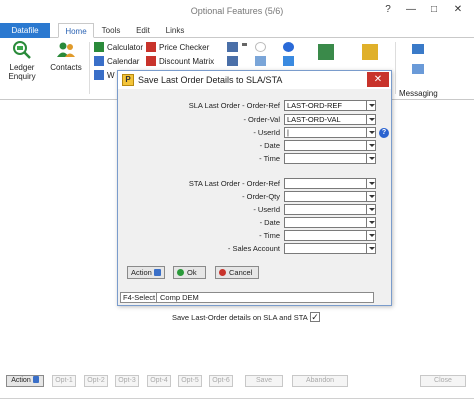 This screenshot has width=474, height=411. Describe the element at coordinates (125, 47) in the screenshot. I see `calculator-label: Calculator` at that location.